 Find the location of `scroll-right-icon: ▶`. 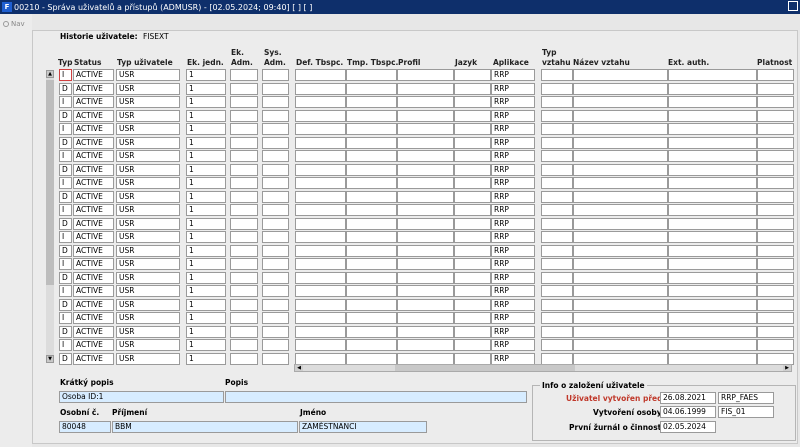

scroll-right-icon: ▶ is located at coordinates (787, 368).